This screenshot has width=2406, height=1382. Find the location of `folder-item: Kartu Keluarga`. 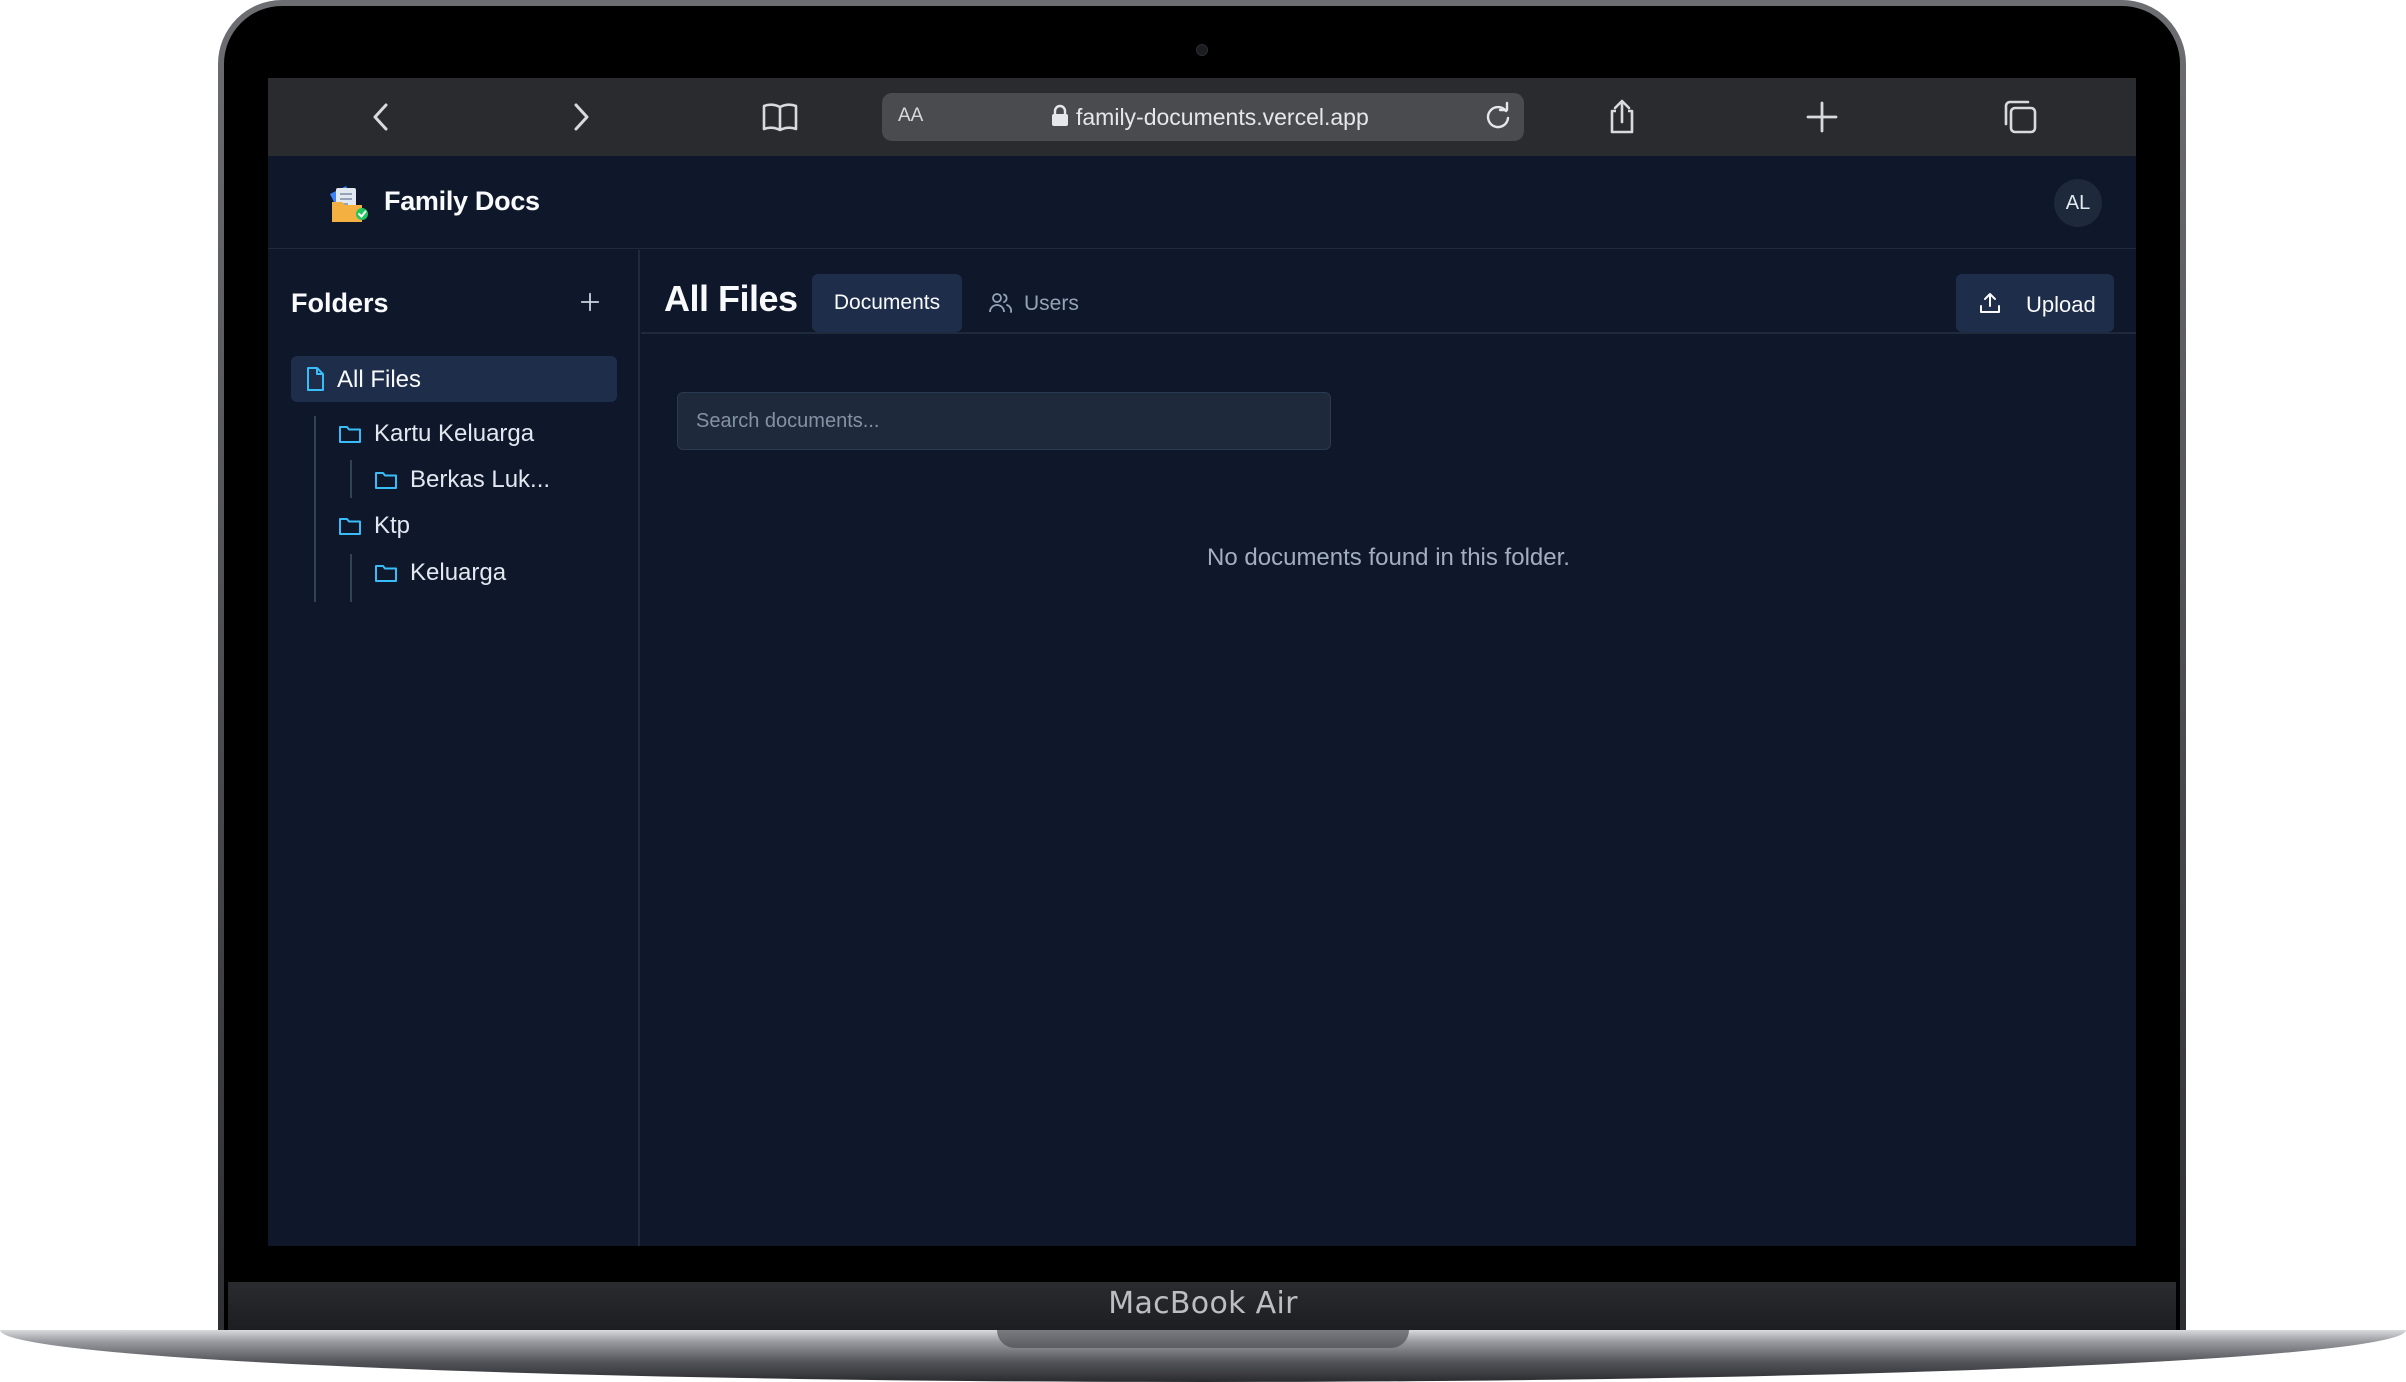

folder-item: Kartu Keluarga is located at coordinates (458, 434).